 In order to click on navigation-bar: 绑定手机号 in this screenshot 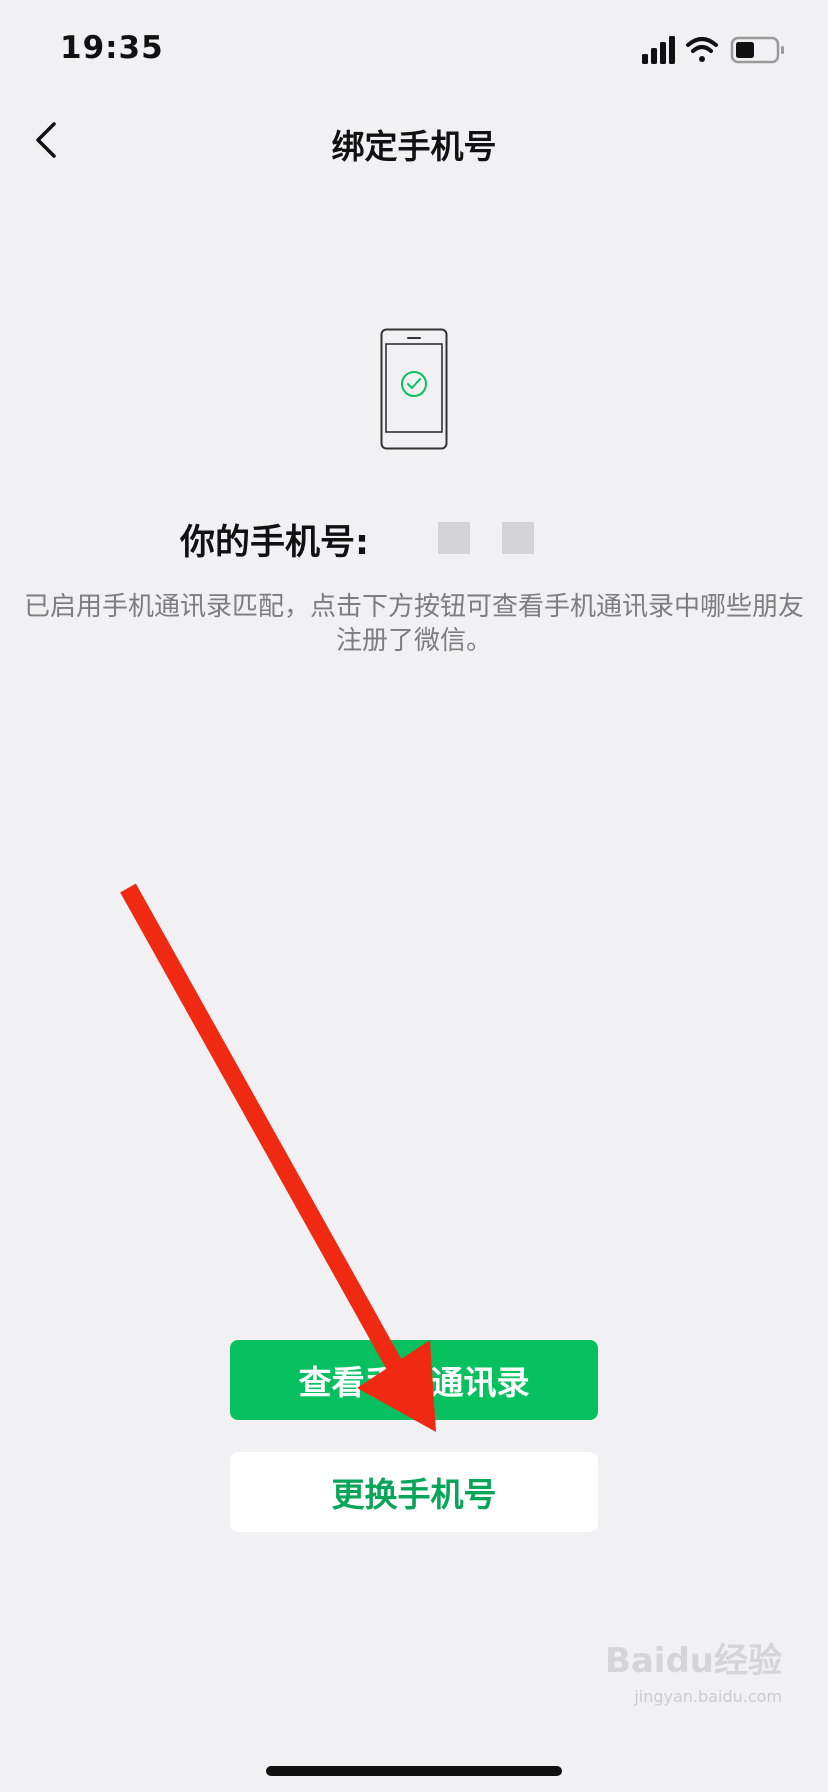, I will do `click(414, 141)`.